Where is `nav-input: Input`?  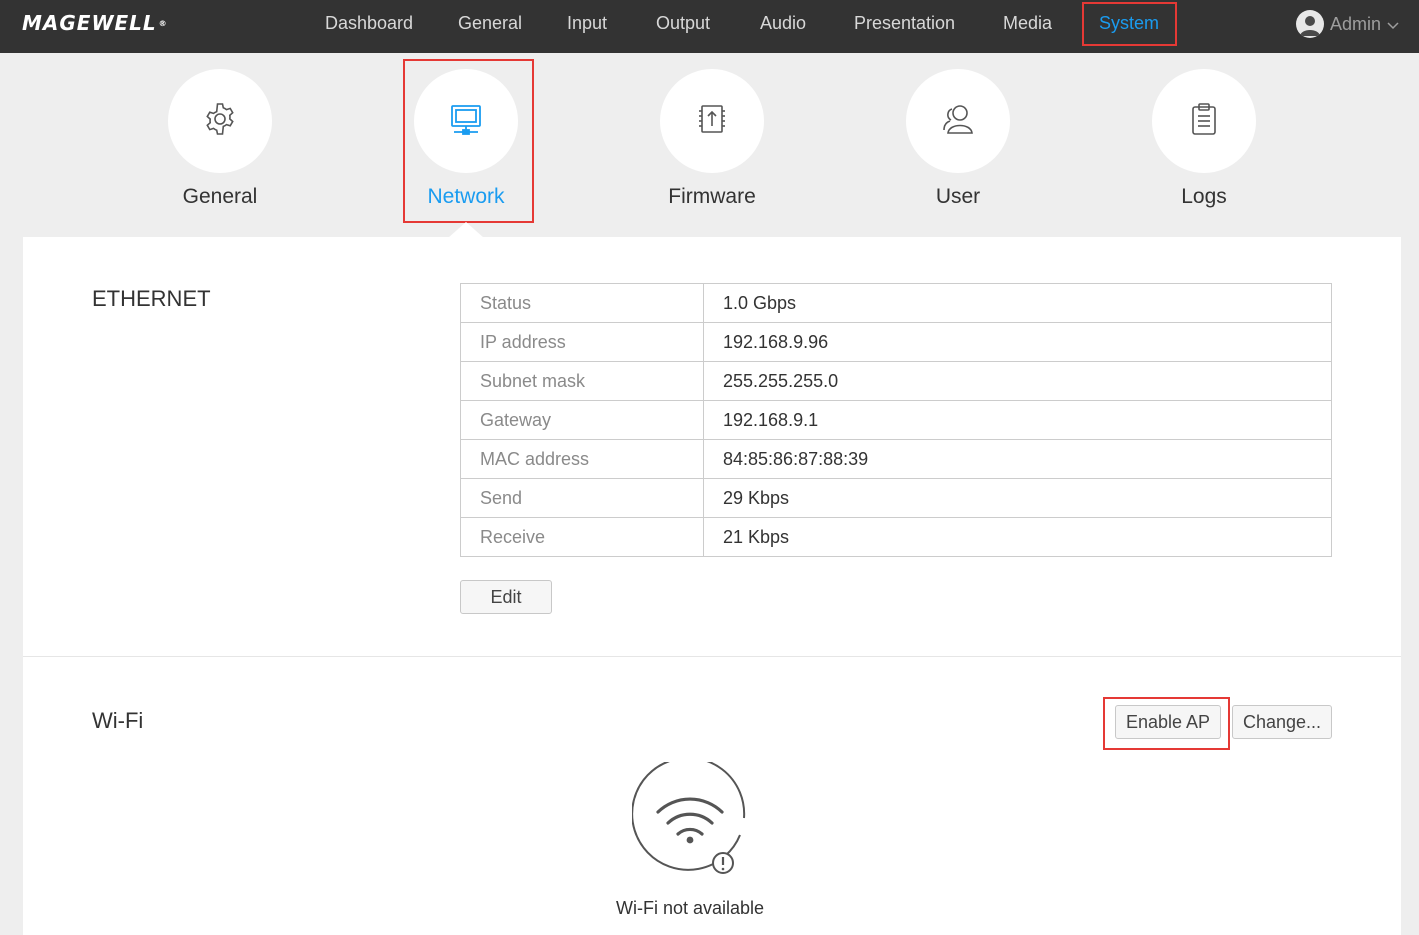 nav-input: Input is located at coordinates (587, 23).